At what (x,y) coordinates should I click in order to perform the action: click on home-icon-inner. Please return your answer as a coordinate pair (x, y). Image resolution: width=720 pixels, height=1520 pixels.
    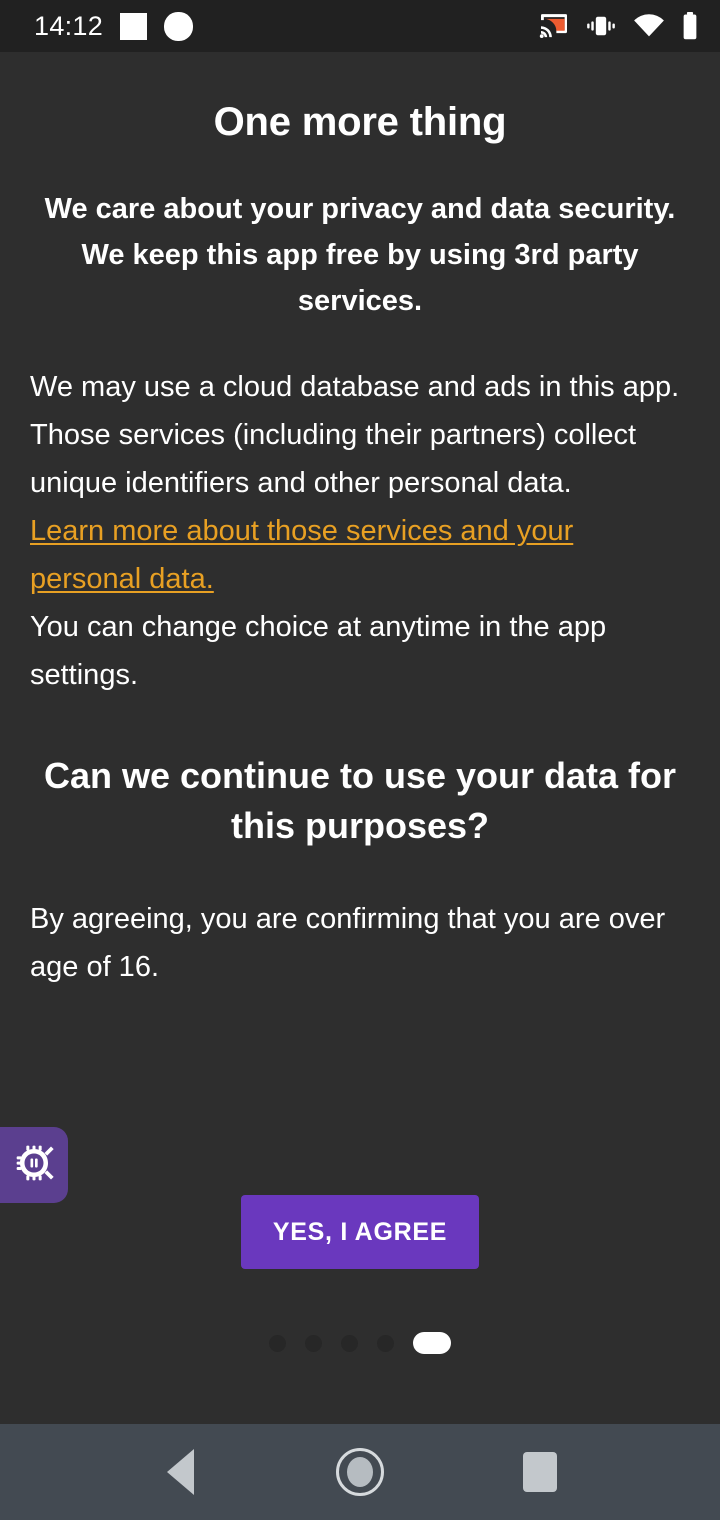
    Looking at the image, I should click on (360, 1472).